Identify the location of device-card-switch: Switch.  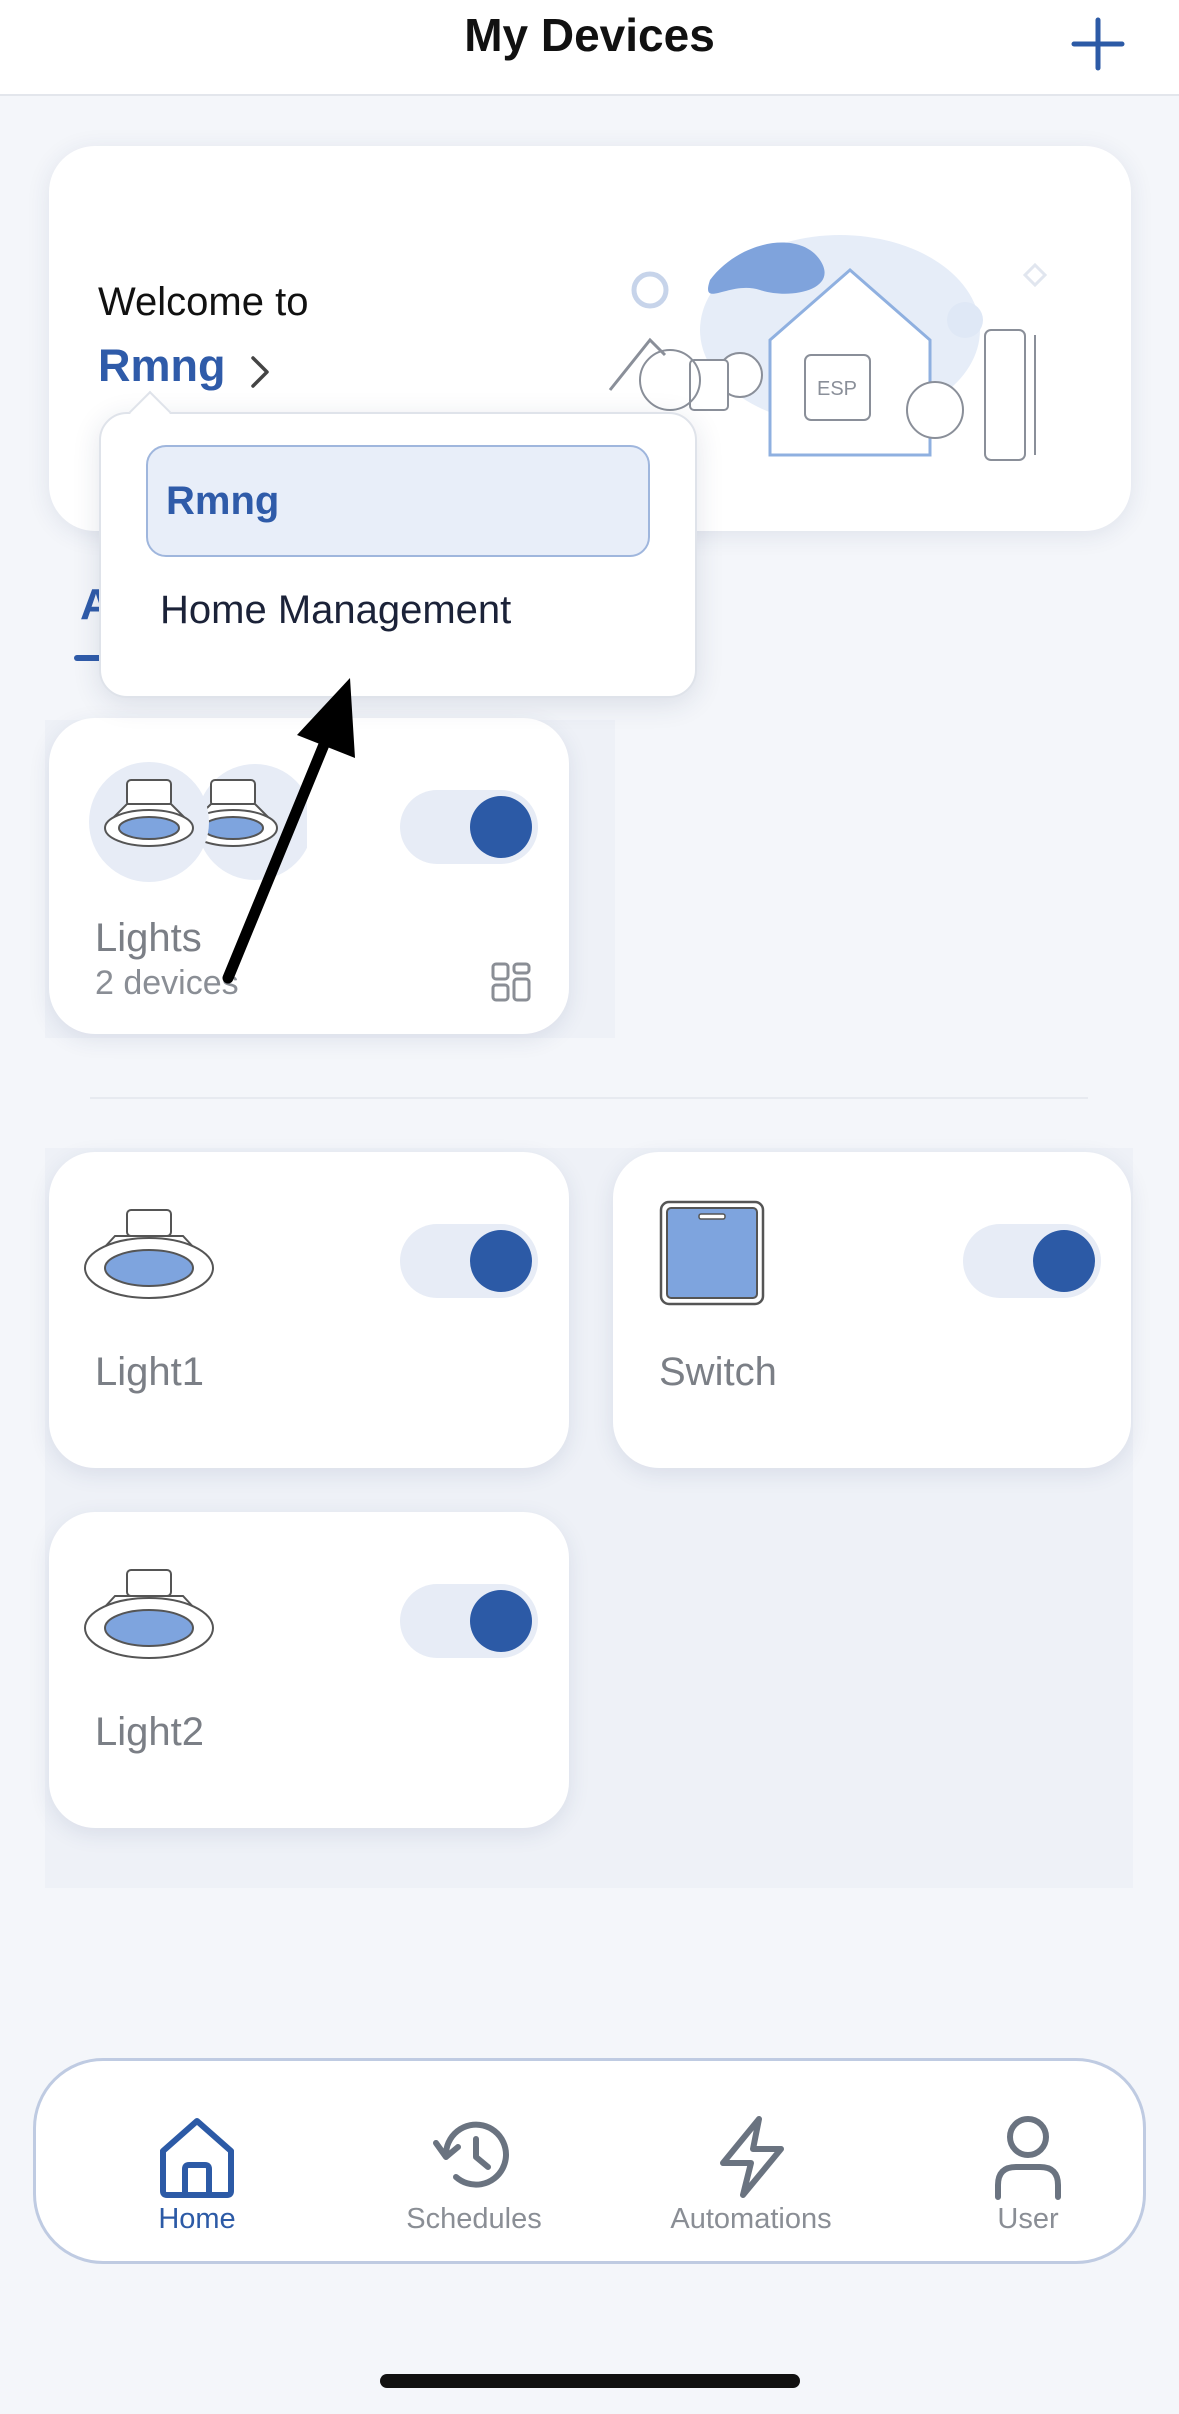
(872, 1310).